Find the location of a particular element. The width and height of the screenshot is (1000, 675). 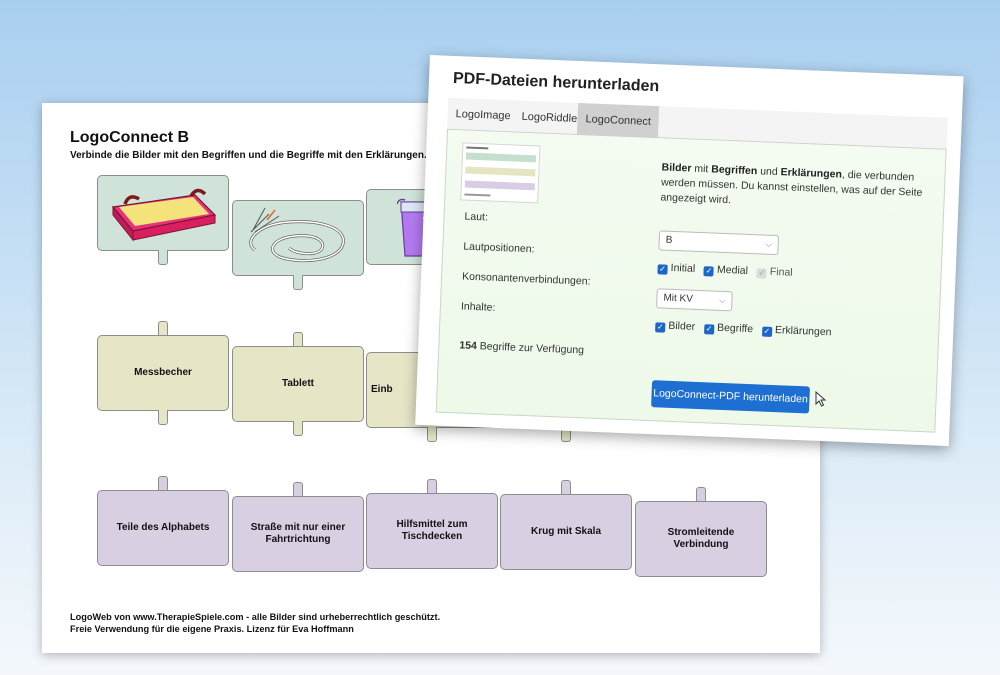

laut-value: B is located at coordinates (669, 240).